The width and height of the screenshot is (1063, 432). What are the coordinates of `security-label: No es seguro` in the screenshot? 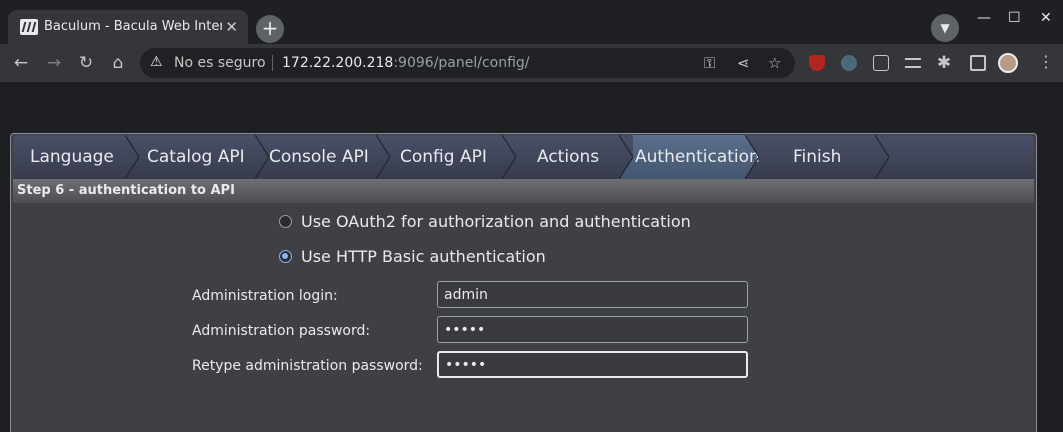 It's located at (220, 63).